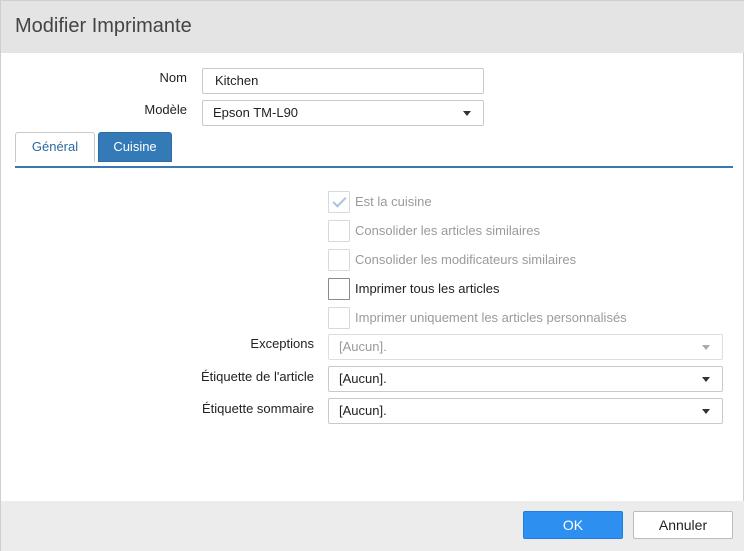 The width and height of the screenshot is (744, 551). Describe the element at coordinates (173, 77) in the screenshot. I see `name-label: Nom` at that location.